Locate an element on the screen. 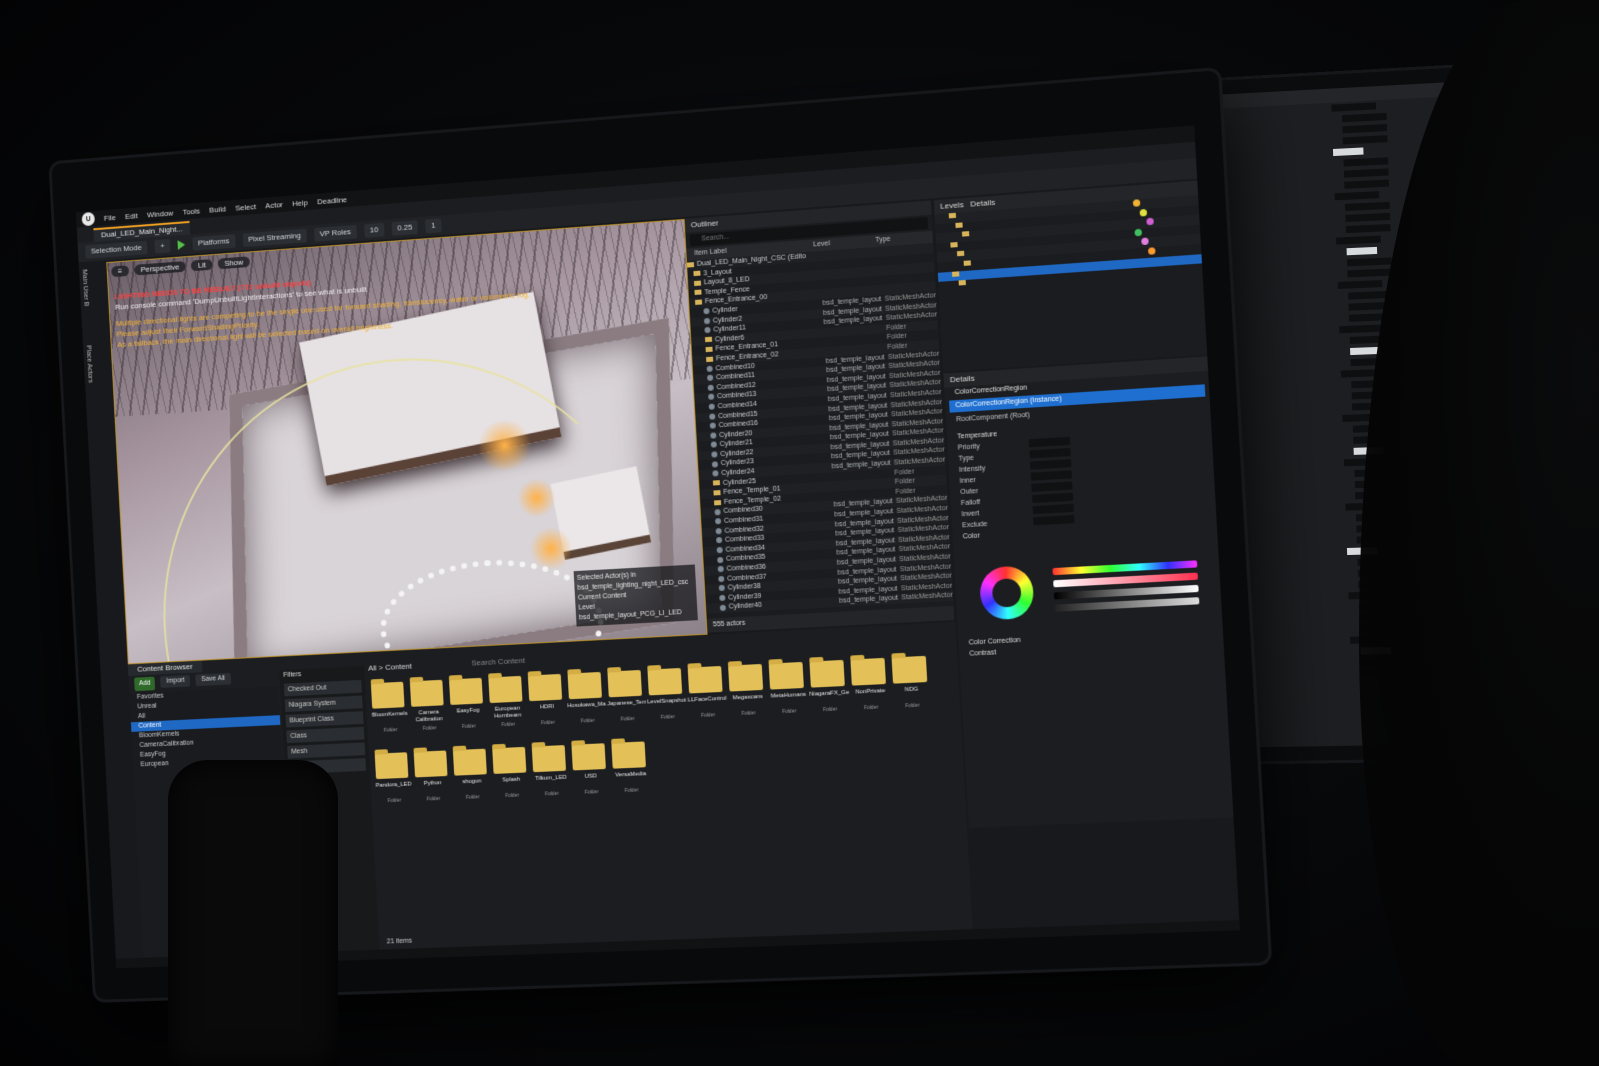 This screenshot has height=1066, width=1599. tab-details: Details is located at coordinates (982, 203).